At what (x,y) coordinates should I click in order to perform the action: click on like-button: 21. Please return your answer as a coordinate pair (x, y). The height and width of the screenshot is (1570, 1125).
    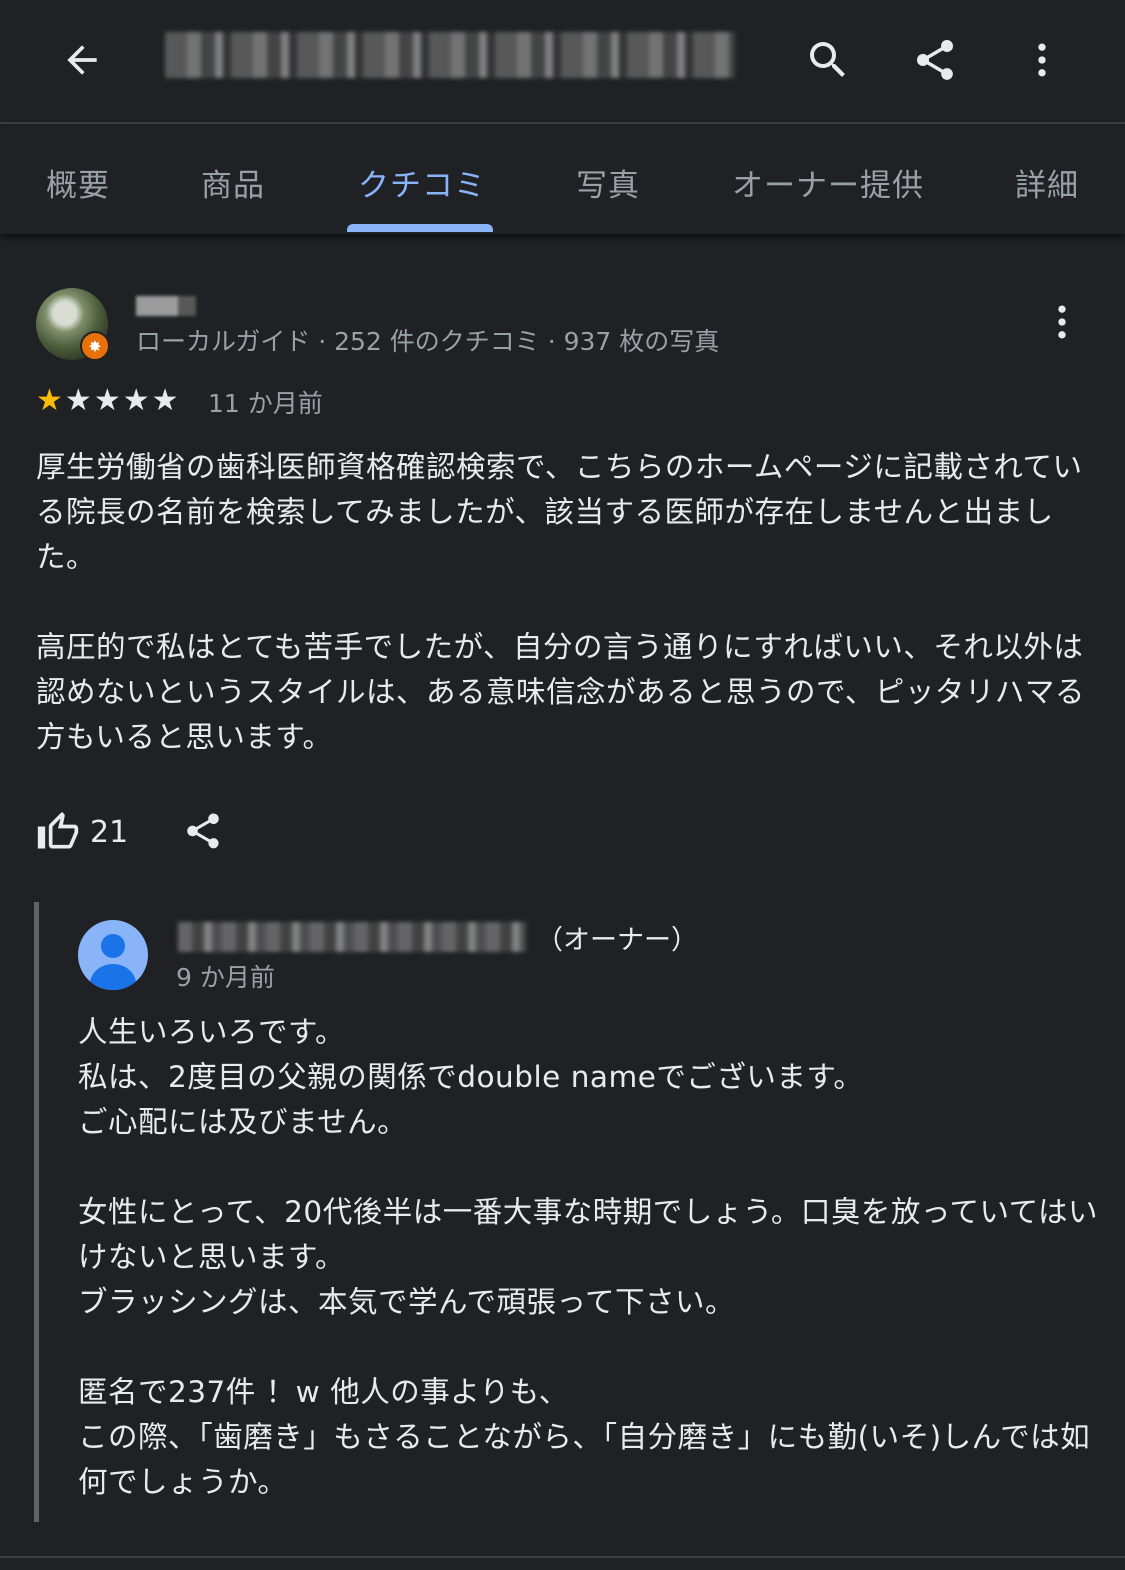
    Looking at the image, I should click on (82, 832).